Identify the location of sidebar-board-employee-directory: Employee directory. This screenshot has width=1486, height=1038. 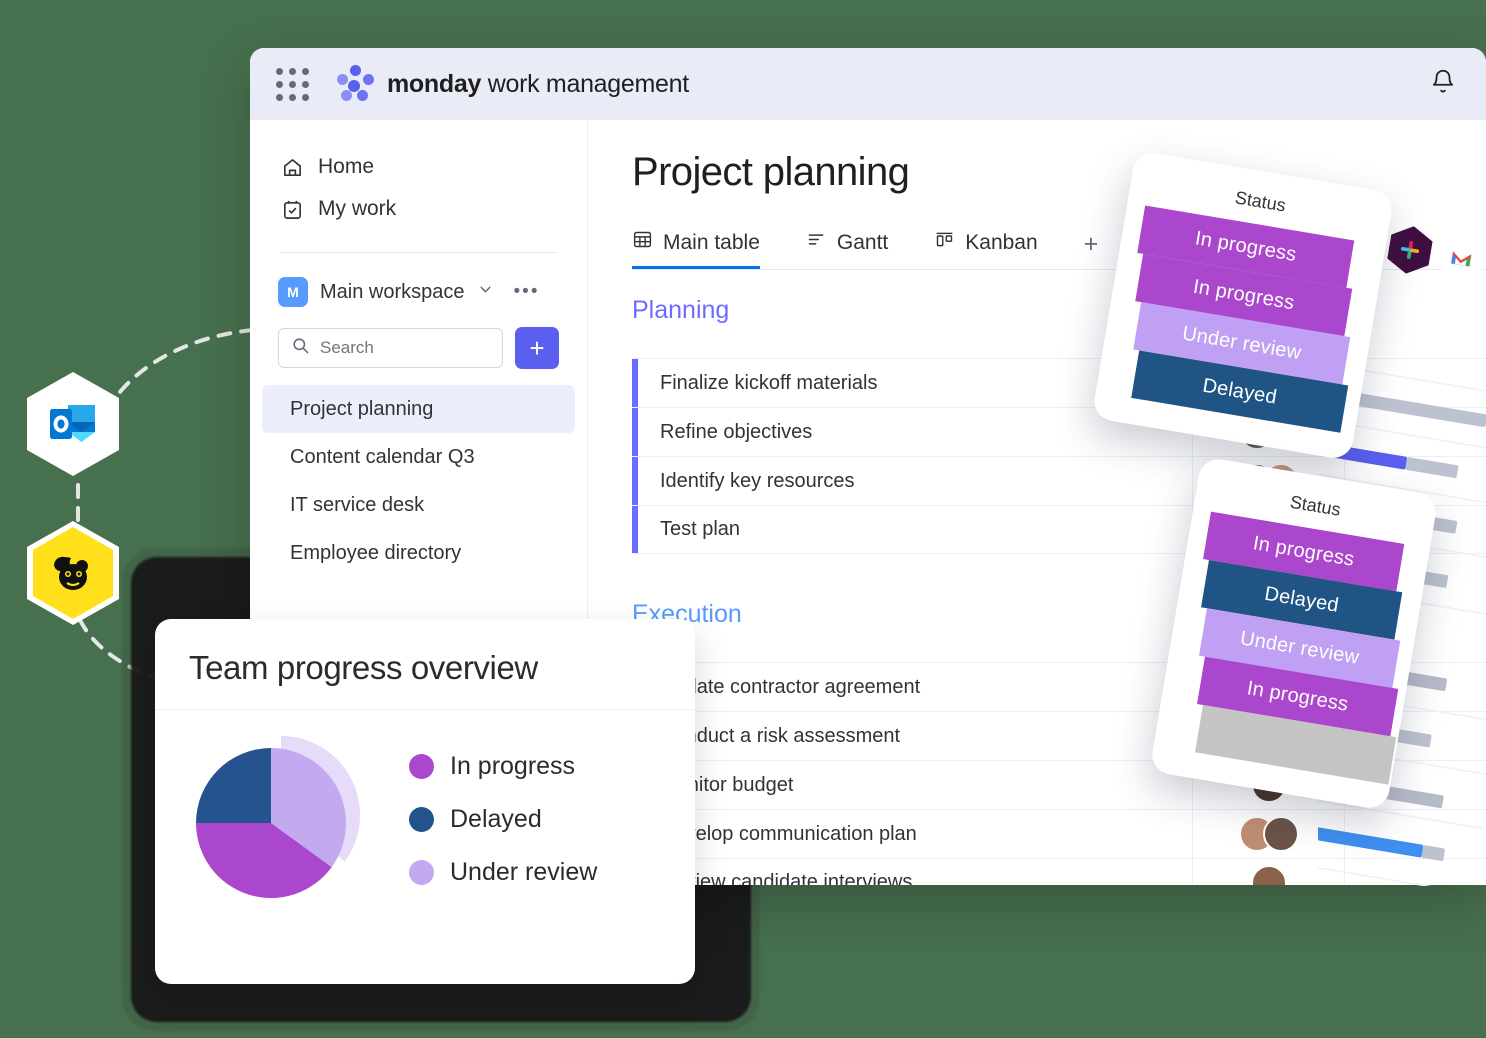
(418, 553).